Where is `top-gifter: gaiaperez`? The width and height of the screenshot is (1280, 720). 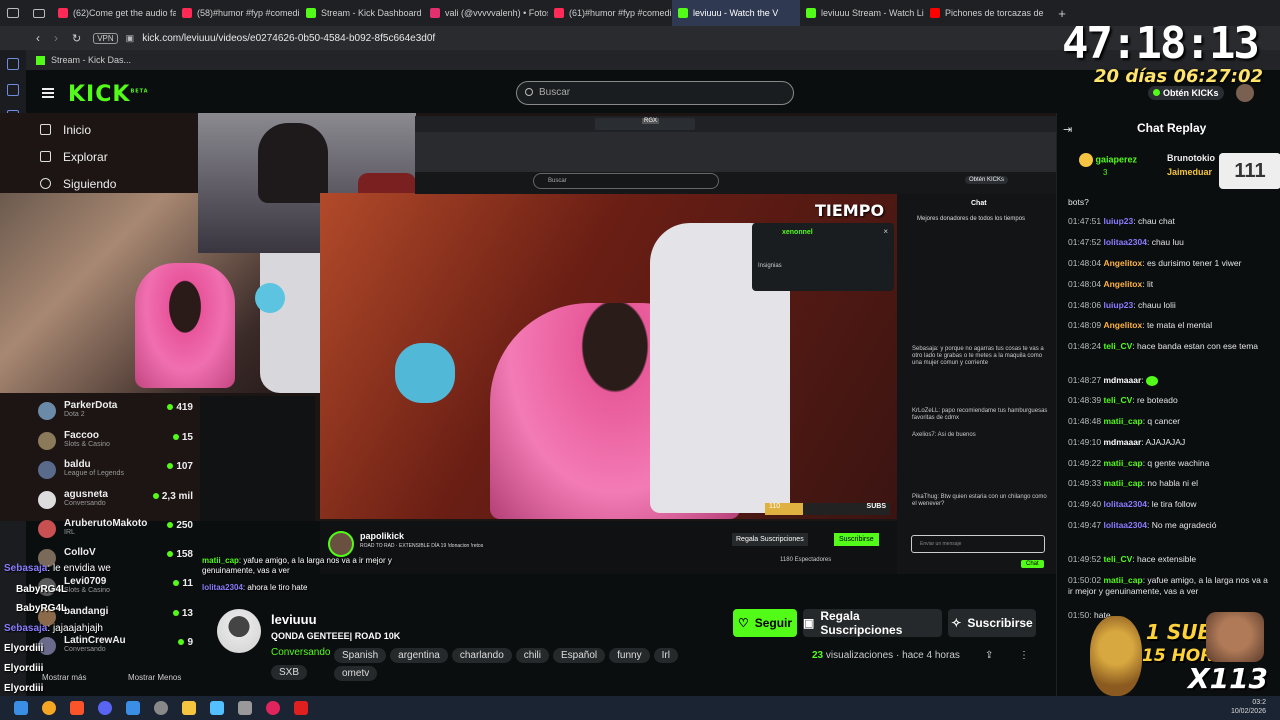 top-gifter: gaiaperez is located at coordinates (1108, 160).